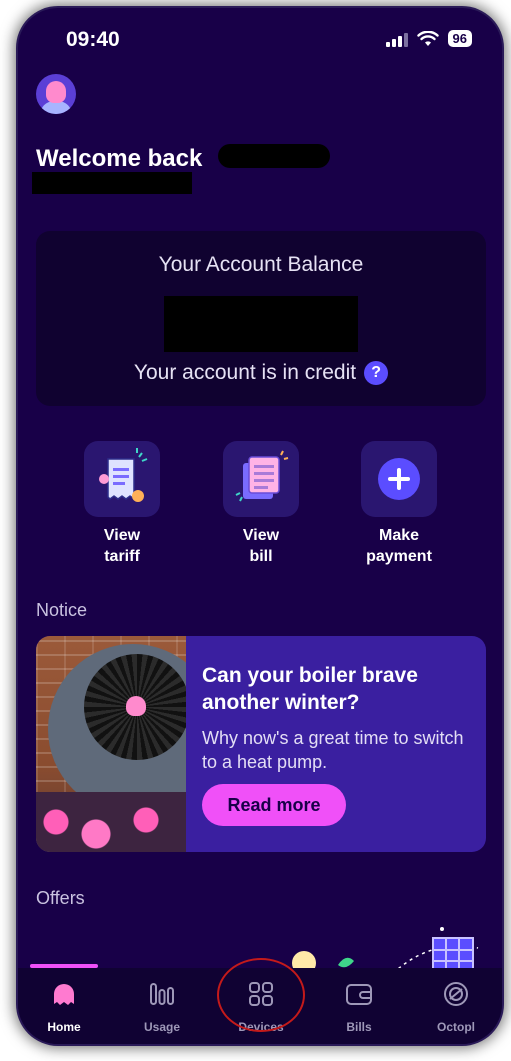 Image resolution: width=511 pixels, height=1061 pixels. What do you see at coordinates (122, 546) in the screenshot?
I see `view-tariff-label: View tariff` at bounding box center [122, 546].